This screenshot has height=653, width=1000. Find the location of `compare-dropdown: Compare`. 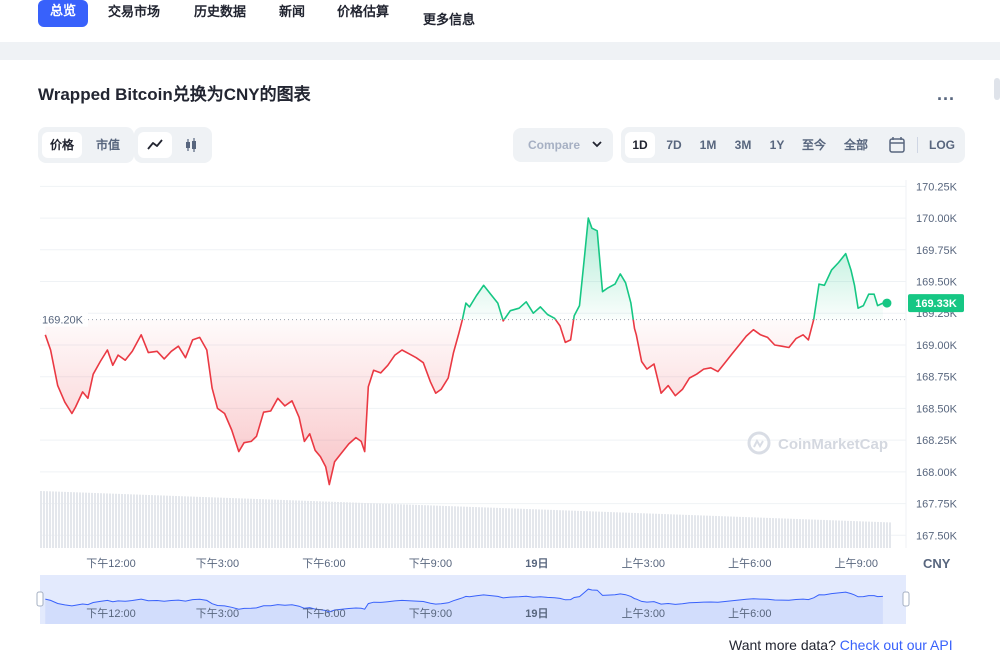

compare-dropdown: Compare is located at coordinates (563, 145).